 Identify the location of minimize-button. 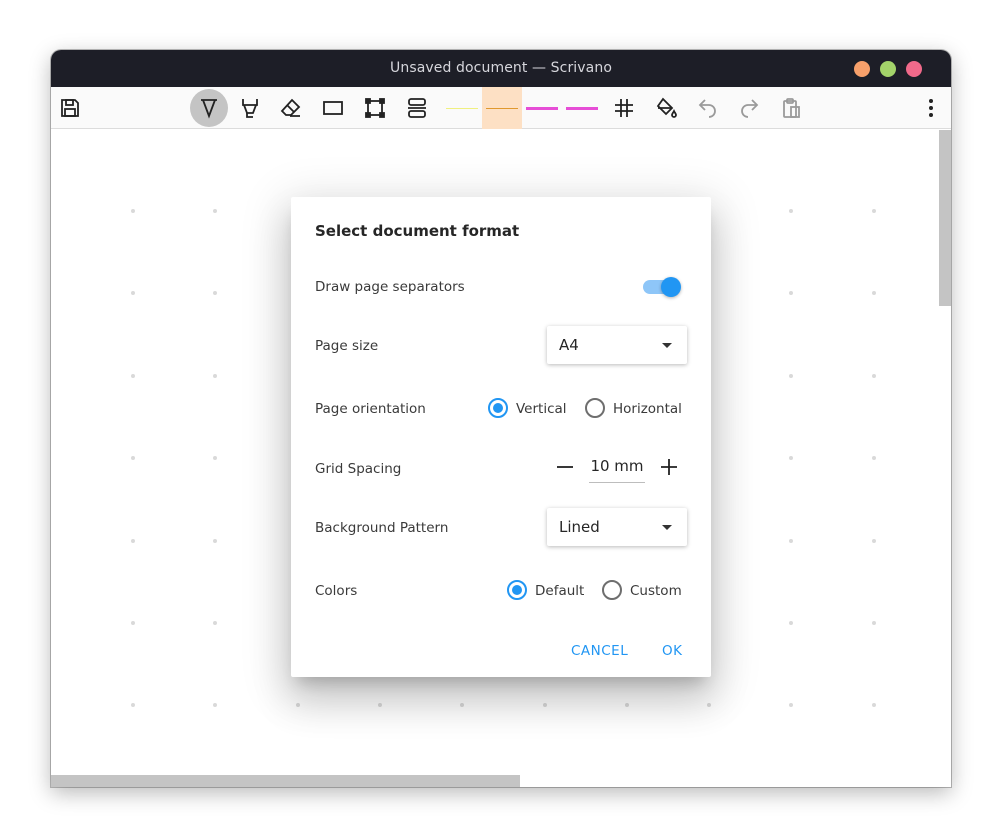
(862, 69).